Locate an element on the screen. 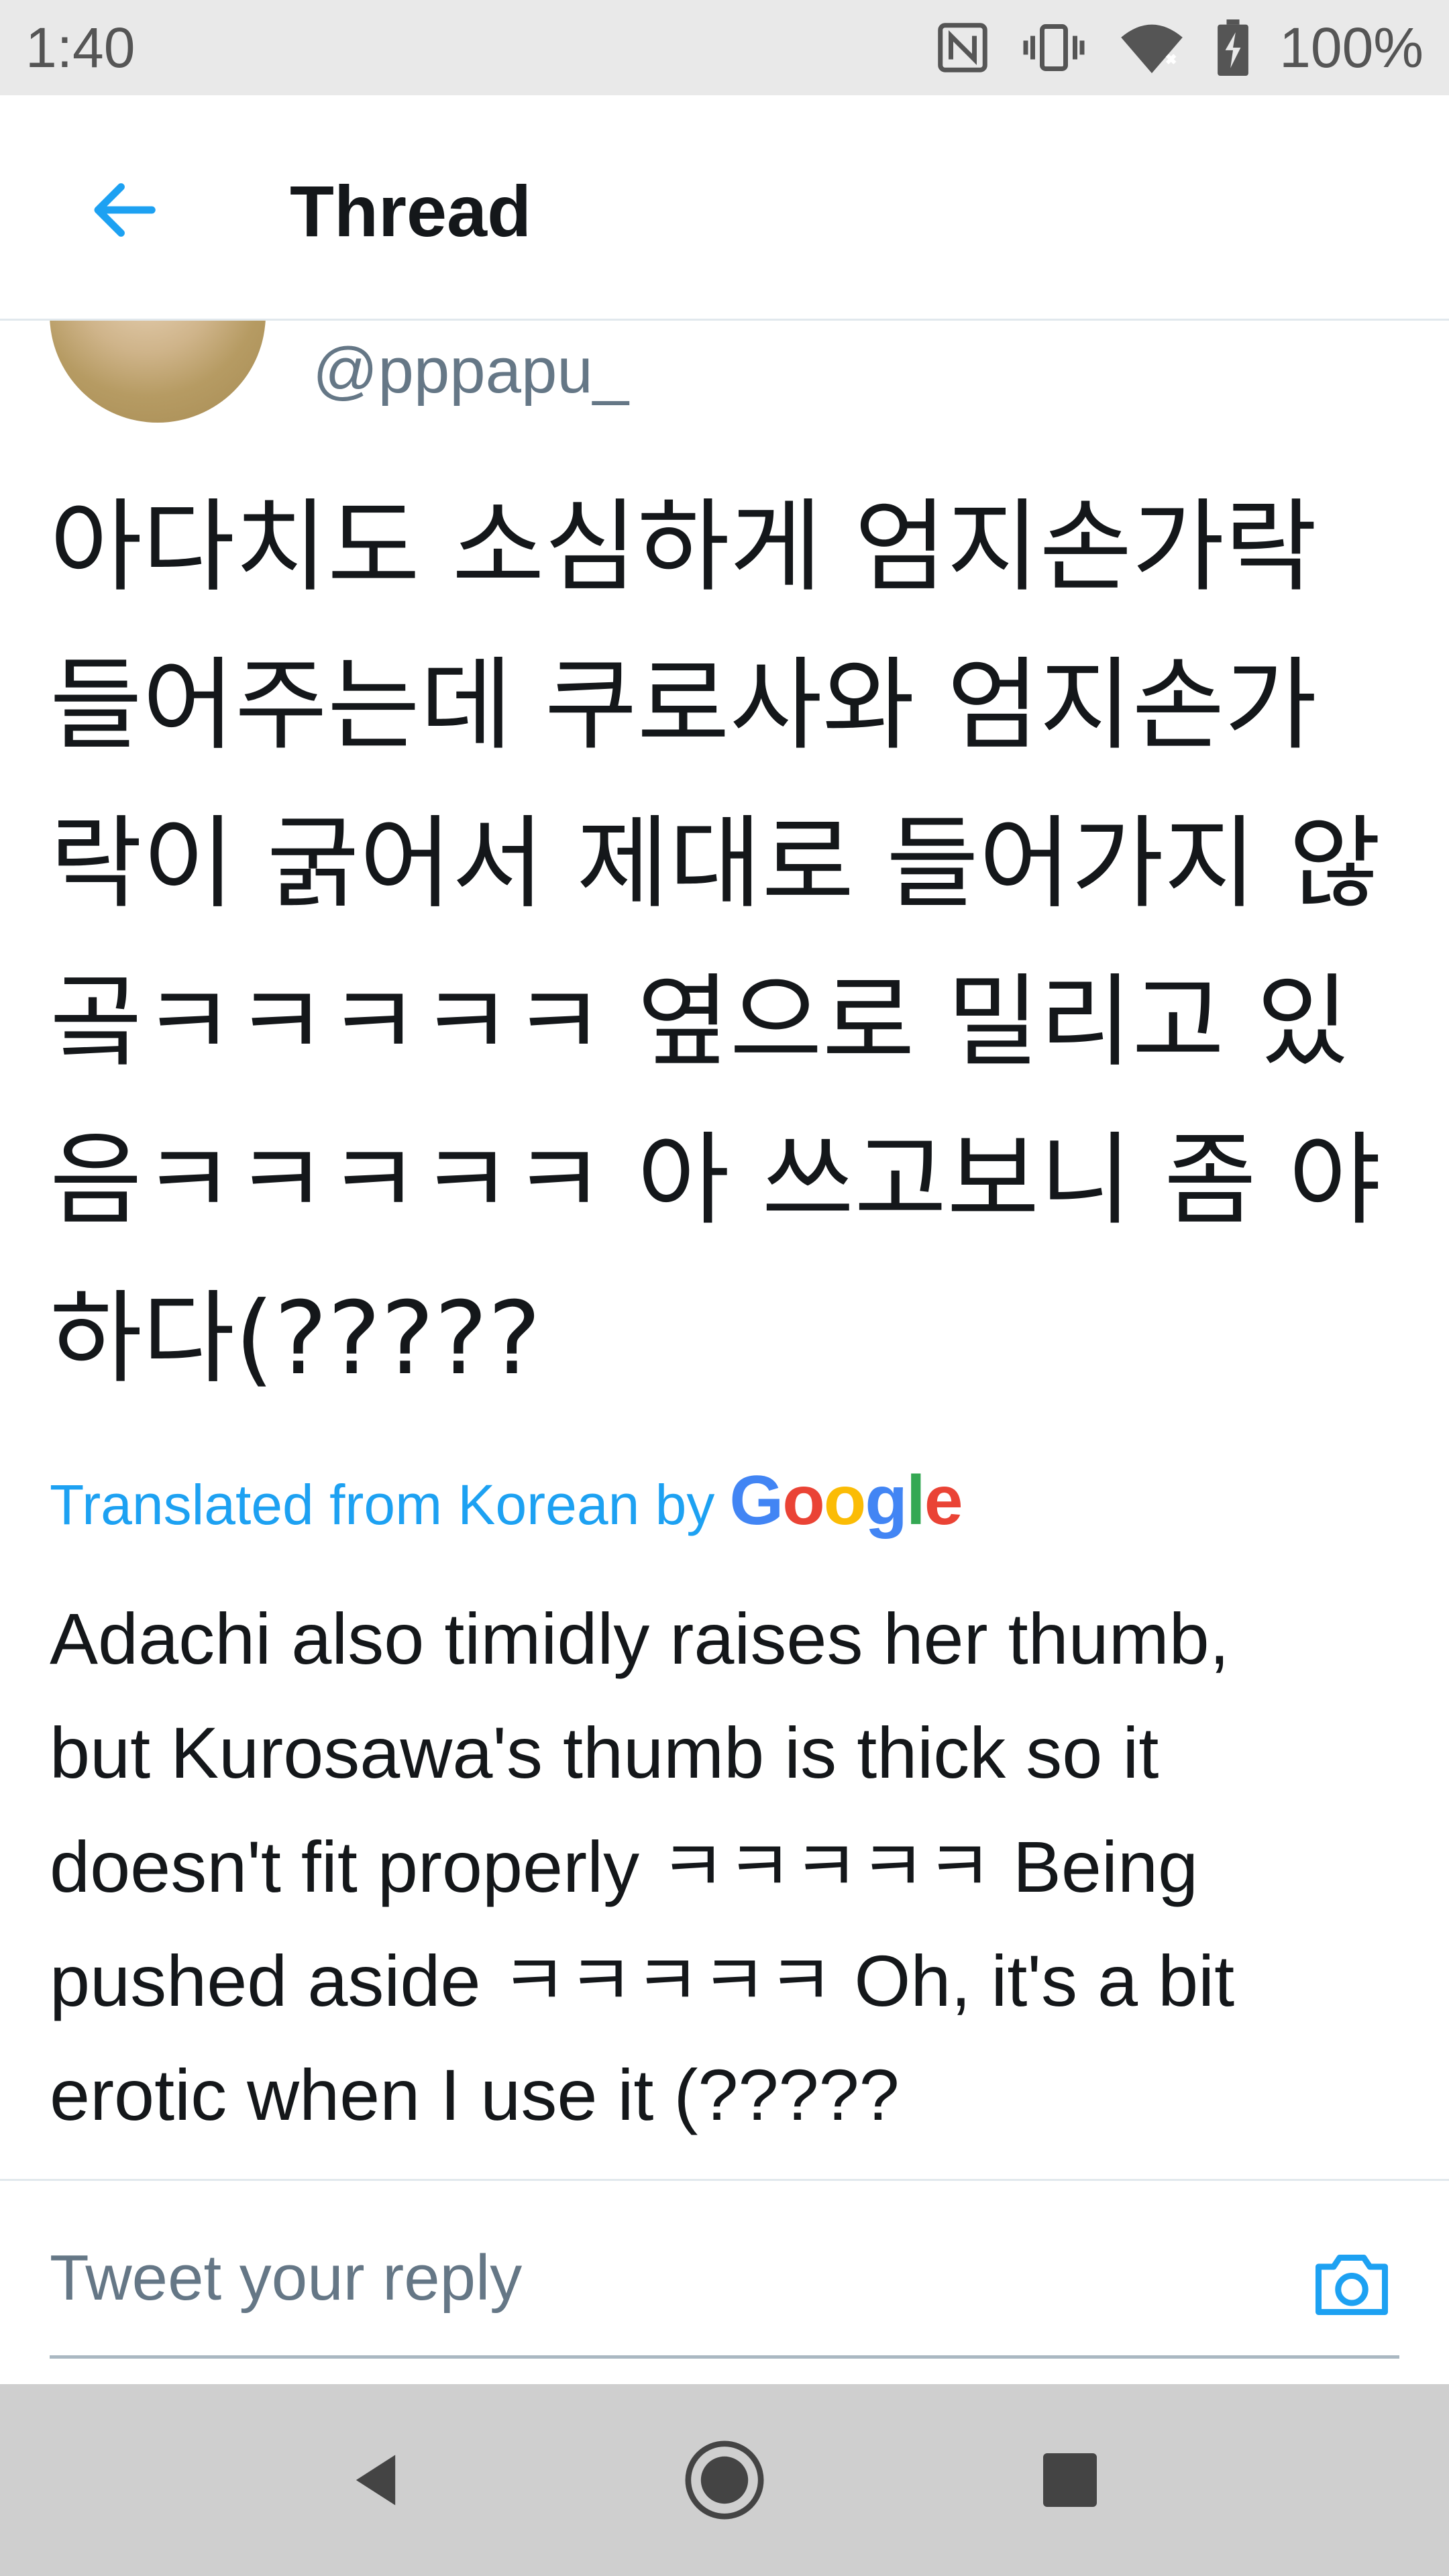 This screenshot has height=2576, width=1449. translation-attribution: Translated from Korean by Google is located at coordinates (506, 1501).